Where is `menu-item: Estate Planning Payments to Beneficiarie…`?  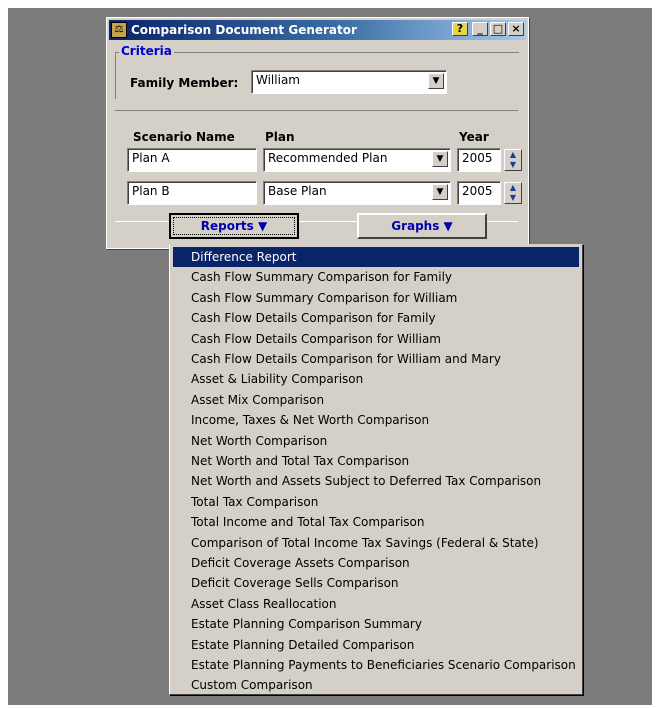 menu-item: Estate Planning Payments to Beneficiarie… is located at coordinates (376, 665).